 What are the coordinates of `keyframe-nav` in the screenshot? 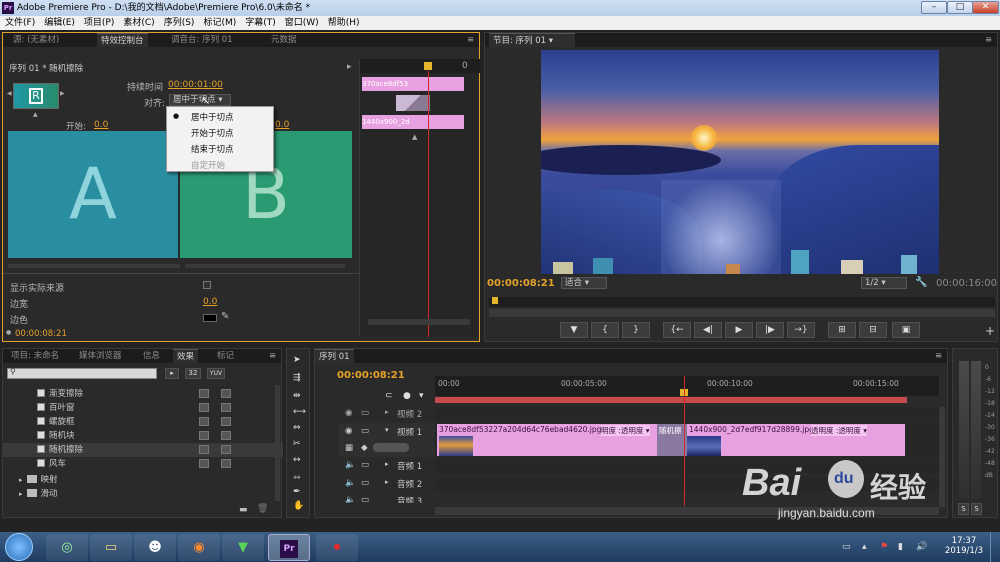 It's located at (391, 447).